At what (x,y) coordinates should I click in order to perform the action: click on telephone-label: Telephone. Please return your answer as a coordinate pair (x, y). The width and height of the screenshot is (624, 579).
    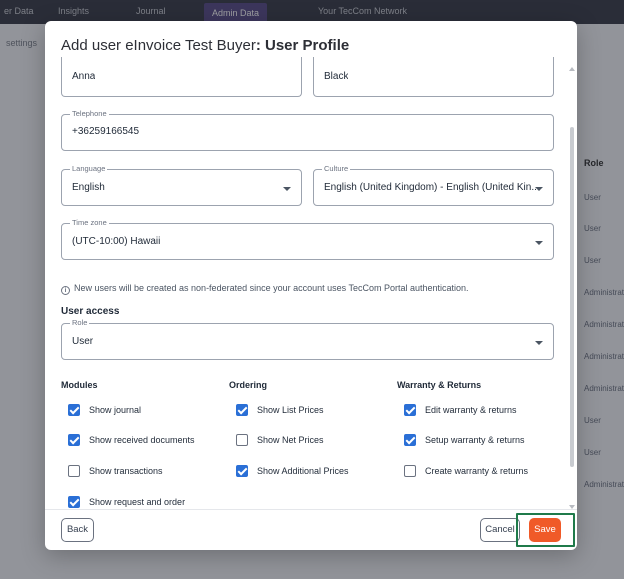
    Looking at the image, I should click on (89, 114).